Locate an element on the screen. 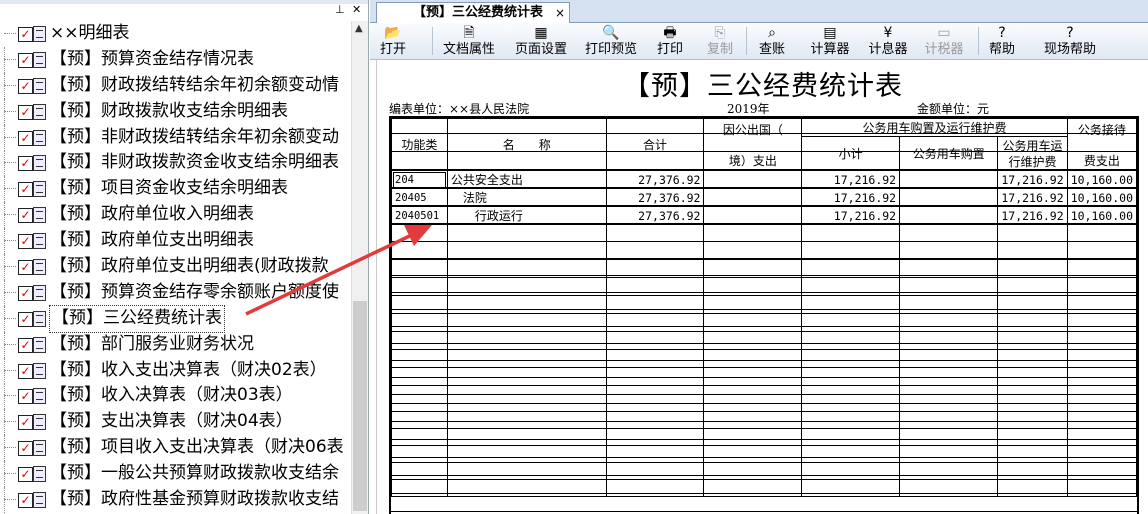 Image resolution: width=1148 pixels, height=514 pixels. tree-item: ✓ 【预】一般公共预算财政拨款收支结余 is located at coordinates (176, 474).